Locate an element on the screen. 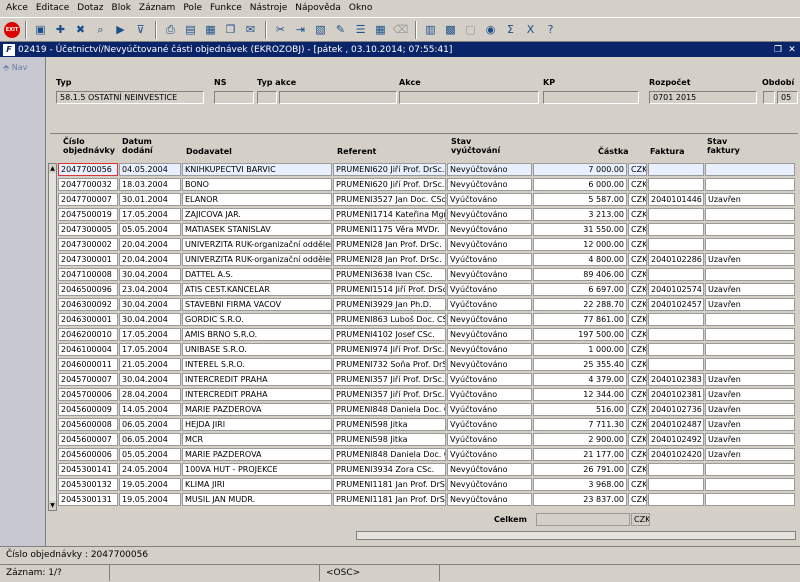  cell-cislo: 2045600008 is located at coordinates (88, 424).